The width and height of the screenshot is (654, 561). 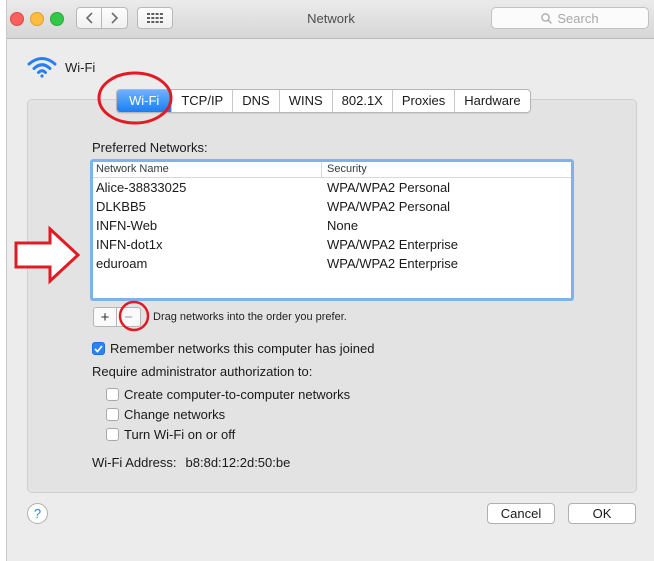 I want to click on remove-network-button: −, so click(x=129, y=317).